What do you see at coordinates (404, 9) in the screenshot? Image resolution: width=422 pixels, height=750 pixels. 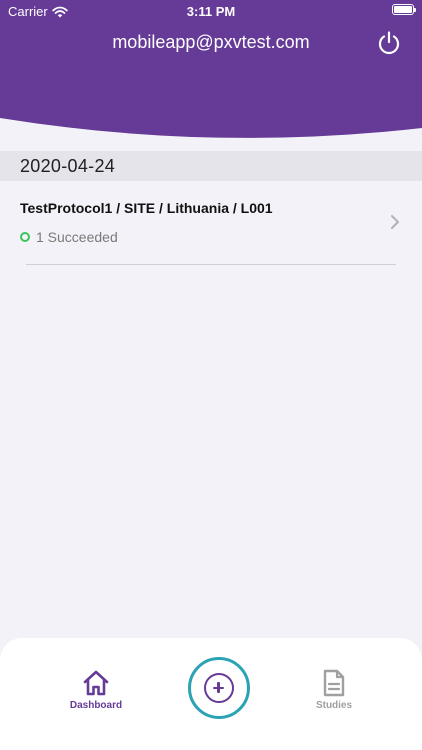 I see `battery-icon` at bounding box center [404, 9].